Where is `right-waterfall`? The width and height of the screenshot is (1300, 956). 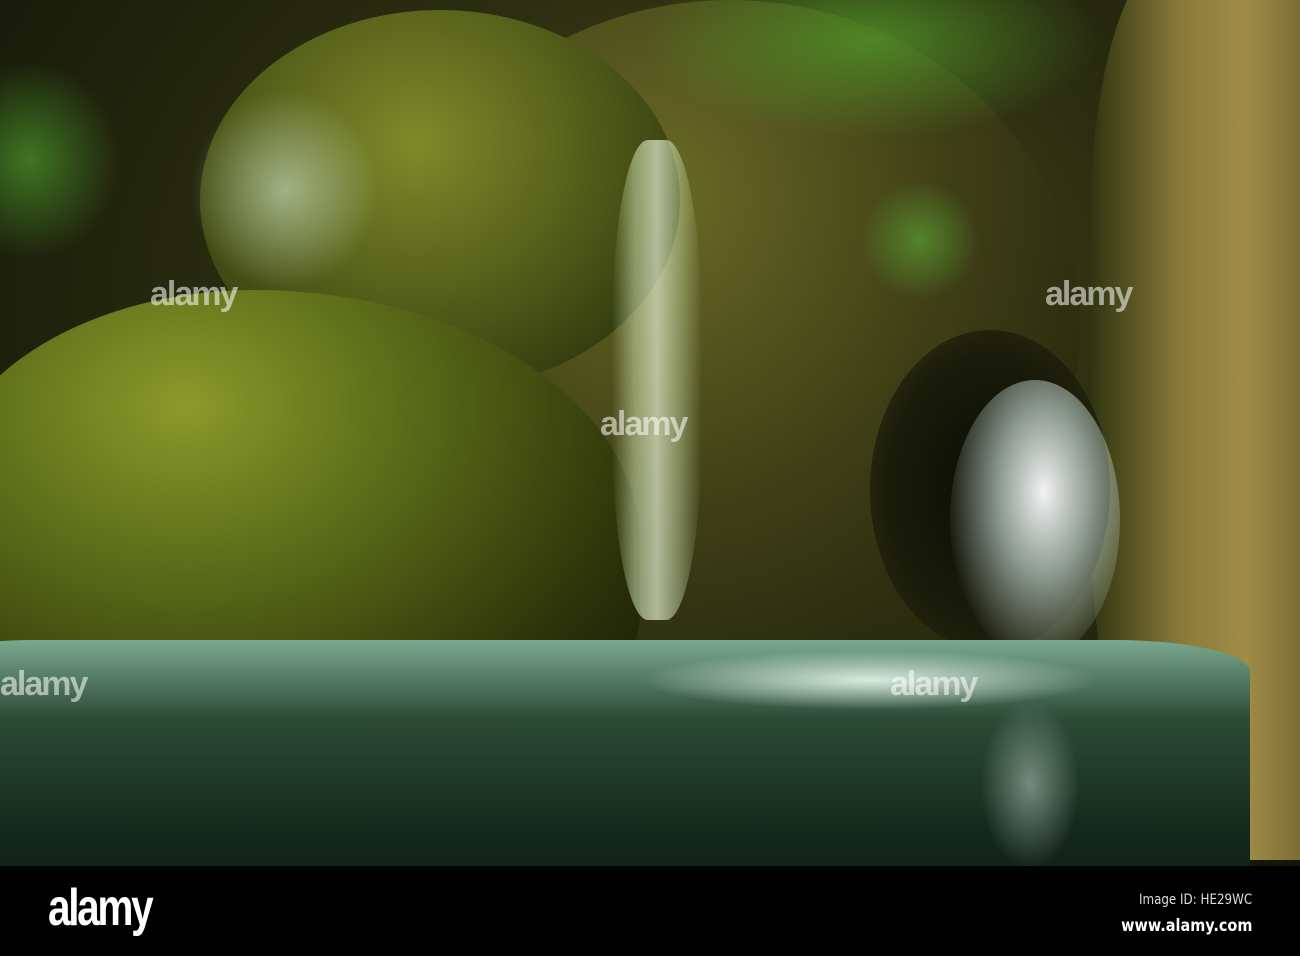
right-waterfall is located at coordinates (1035, 520).